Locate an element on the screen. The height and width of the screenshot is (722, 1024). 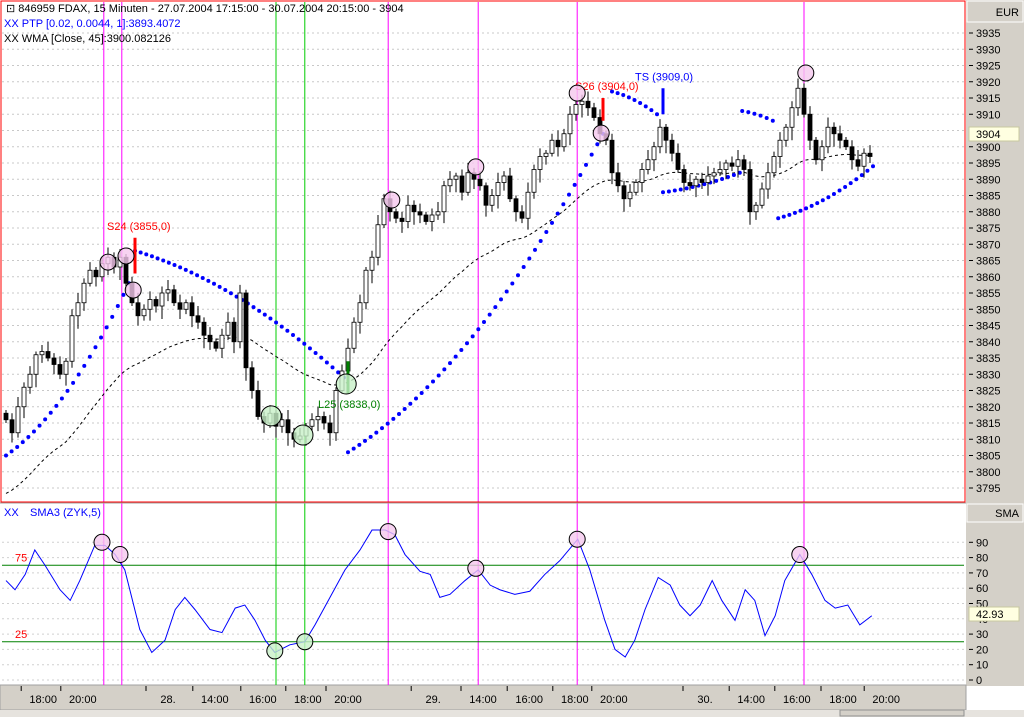
time-tick-label: 18:00 is located at coordinates (575, 700).